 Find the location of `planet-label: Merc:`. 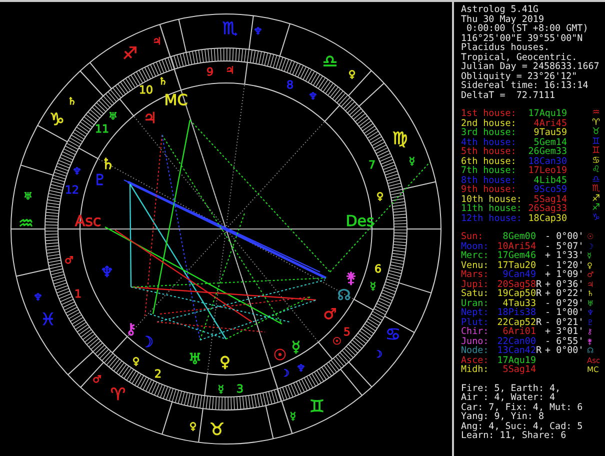

planet-label: Merc: is located at coordinates (475, 255).